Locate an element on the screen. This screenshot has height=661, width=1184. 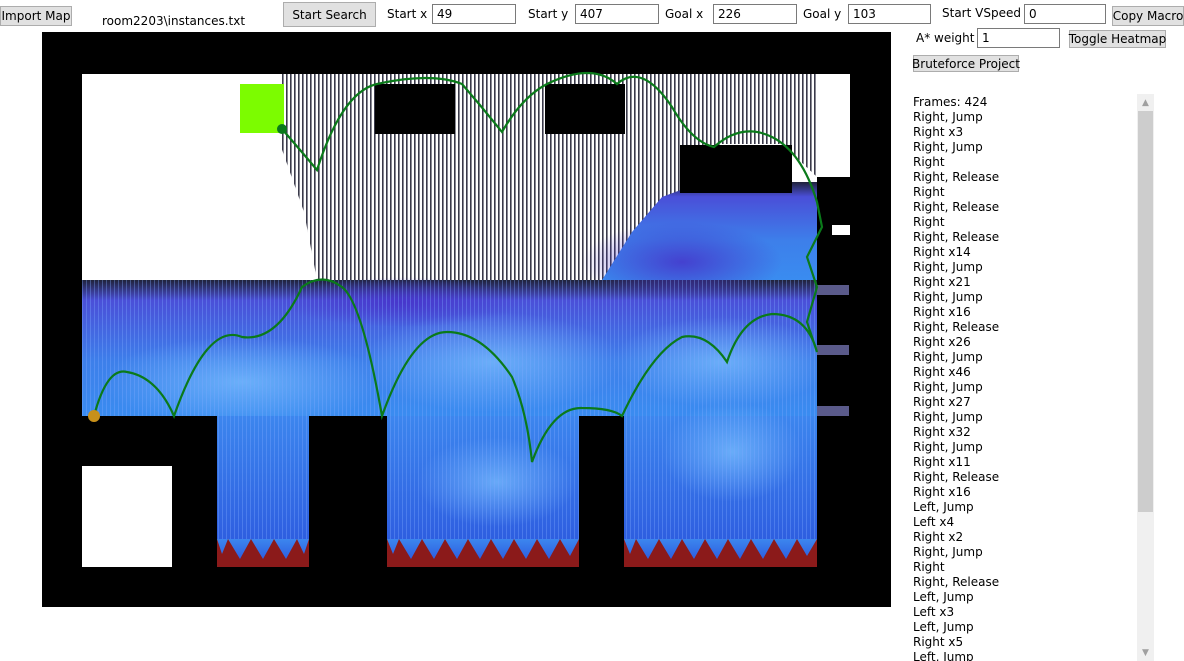
start-y-input is located at coordinates (617, 14).